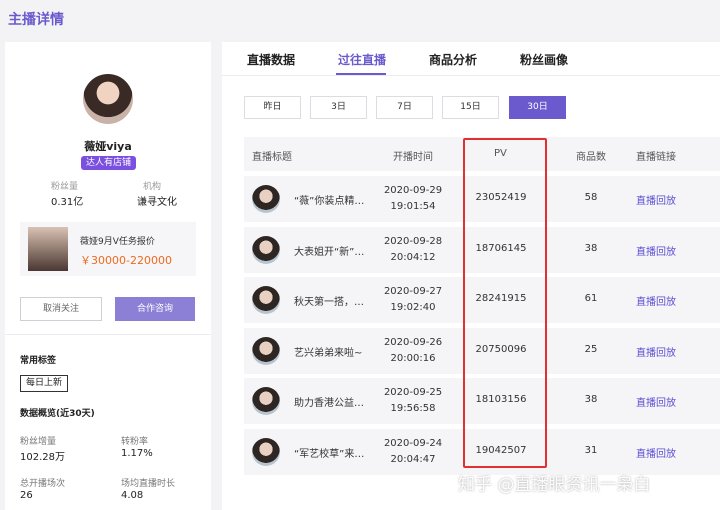 Image resolution: width=720 pixels, height=510 pixels. I want to click on anchor-name: 薇娅viya, so click(108, 146).